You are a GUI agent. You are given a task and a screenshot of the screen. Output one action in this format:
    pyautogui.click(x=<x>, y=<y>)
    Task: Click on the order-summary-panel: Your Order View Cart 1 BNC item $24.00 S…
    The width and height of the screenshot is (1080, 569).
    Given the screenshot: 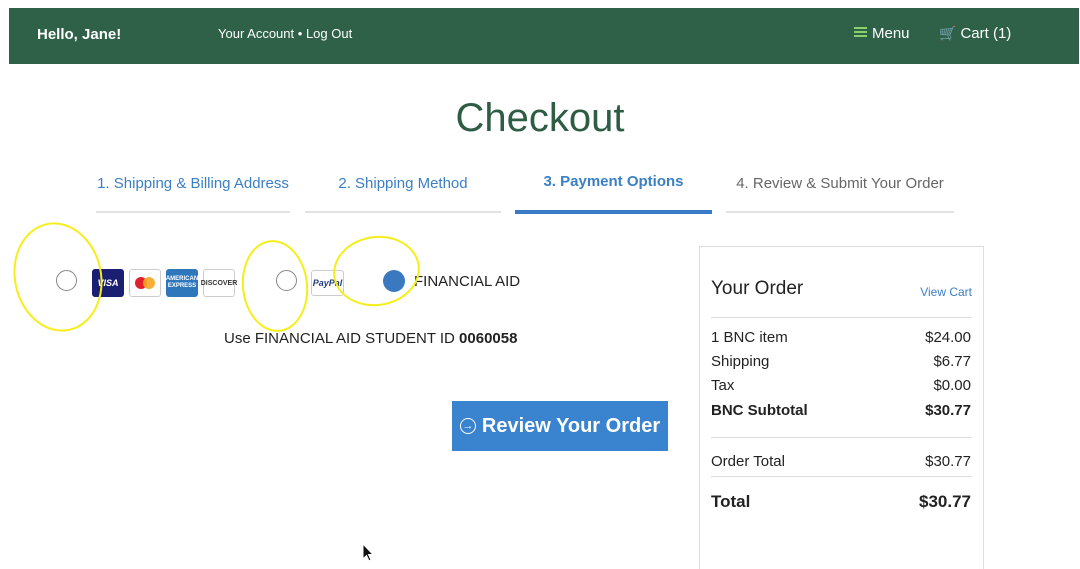 What is the action you would take?
    pyautogui.click(x=841, y=407)
    